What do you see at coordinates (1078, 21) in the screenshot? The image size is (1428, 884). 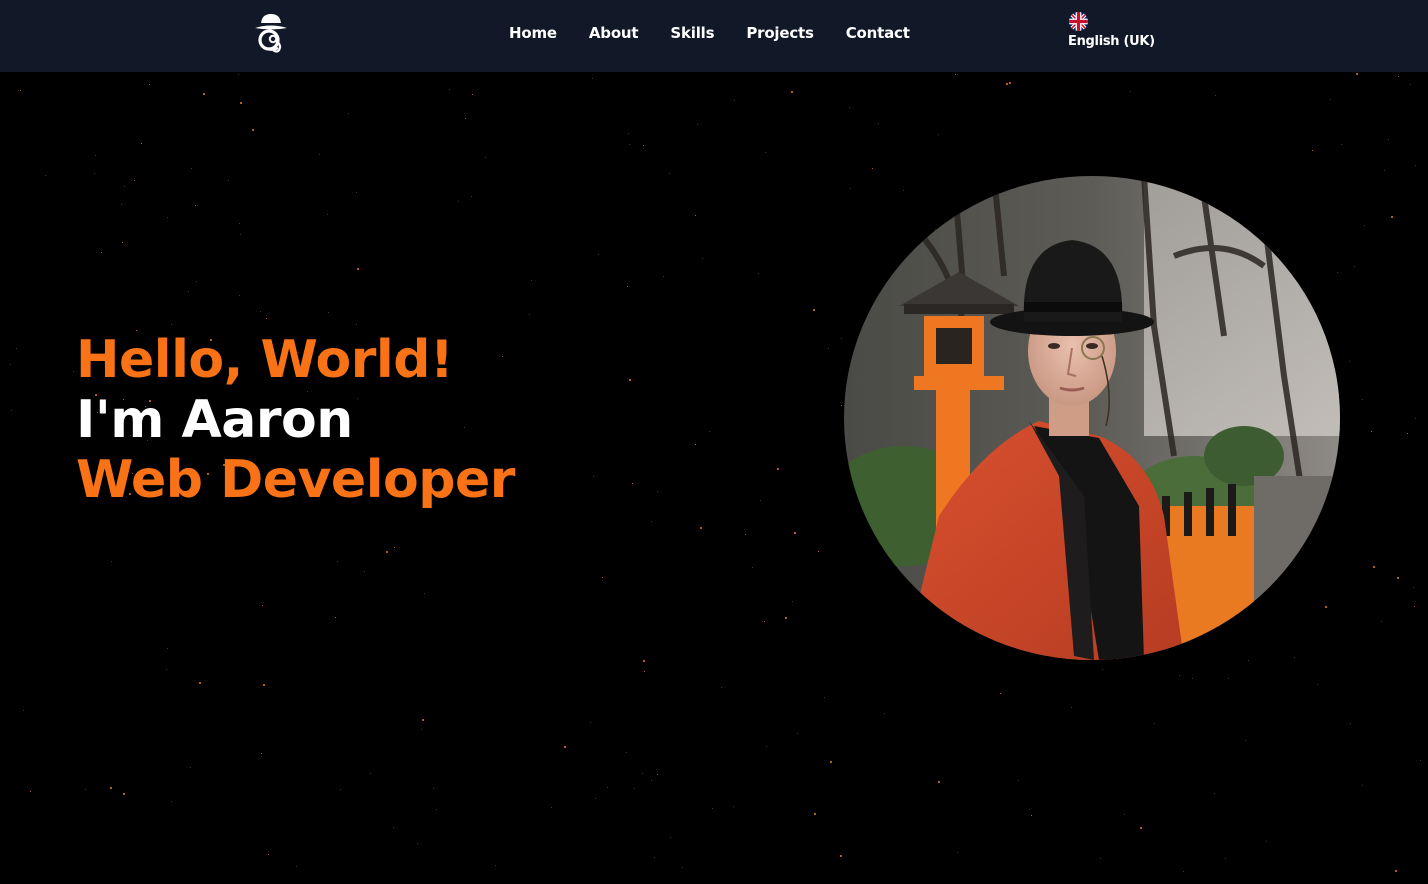 I see `uk-flag-icon` at bounding box center [1078, 21].